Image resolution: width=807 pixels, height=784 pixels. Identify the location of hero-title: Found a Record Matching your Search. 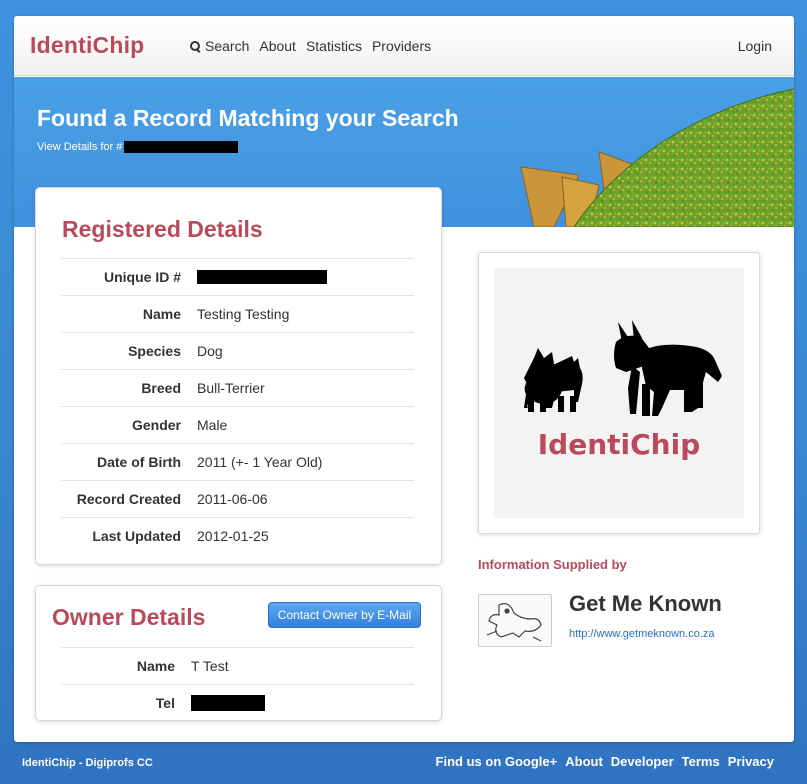
(248, 118).